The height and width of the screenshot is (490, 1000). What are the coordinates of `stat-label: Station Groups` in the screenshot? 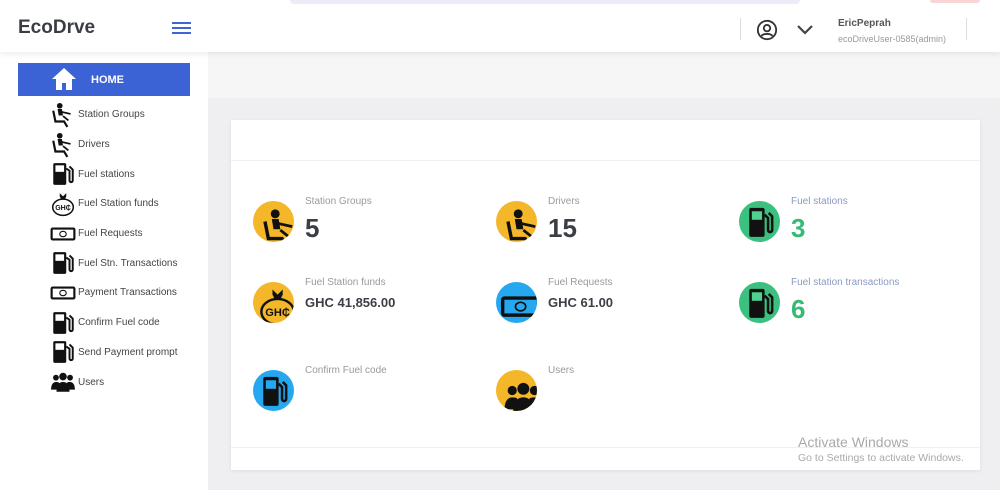 It's located at (338, 201).